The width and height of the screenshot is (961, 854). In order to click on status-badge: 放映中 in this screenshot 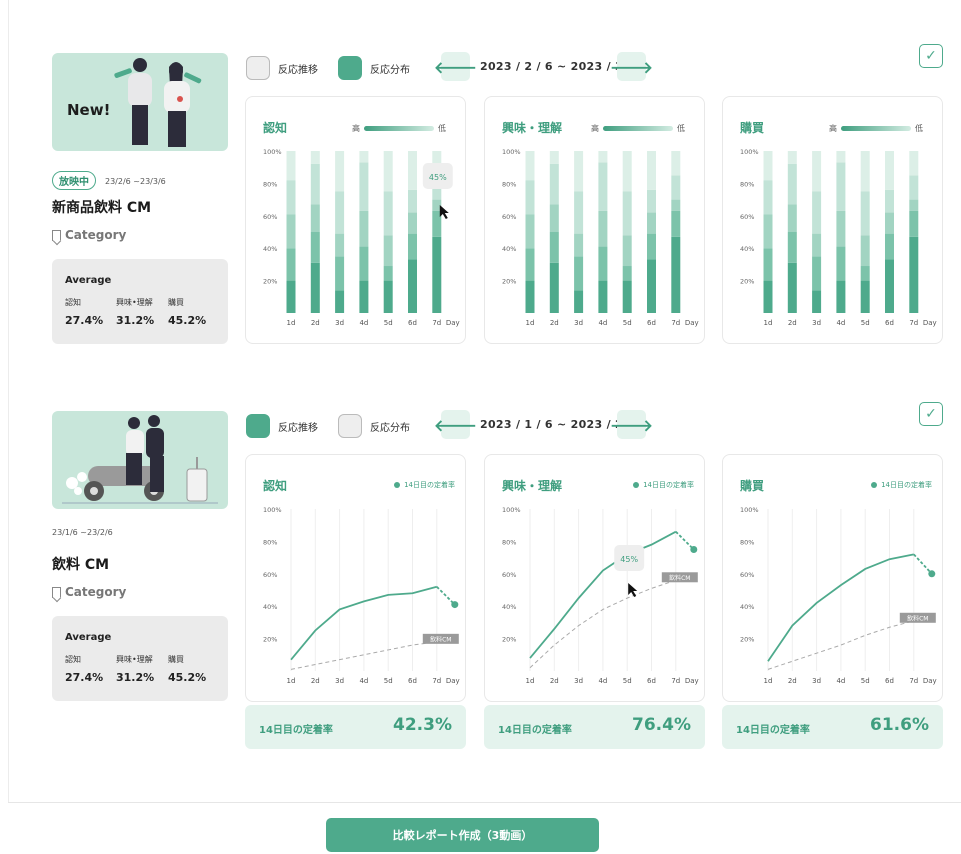, I will do `click(74, 180)`.